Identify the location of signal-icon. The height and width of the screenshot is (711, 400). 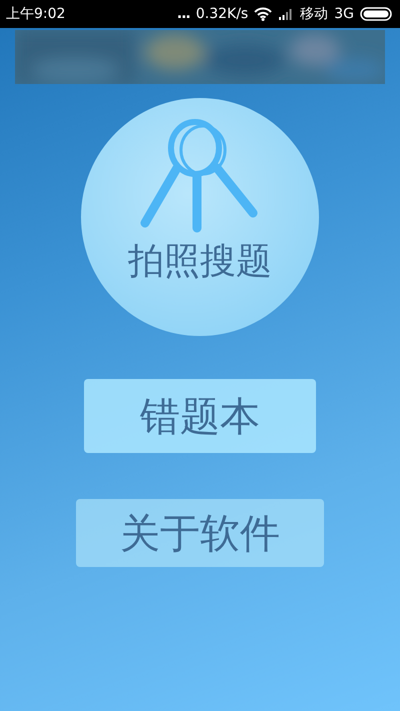
(286, 14).